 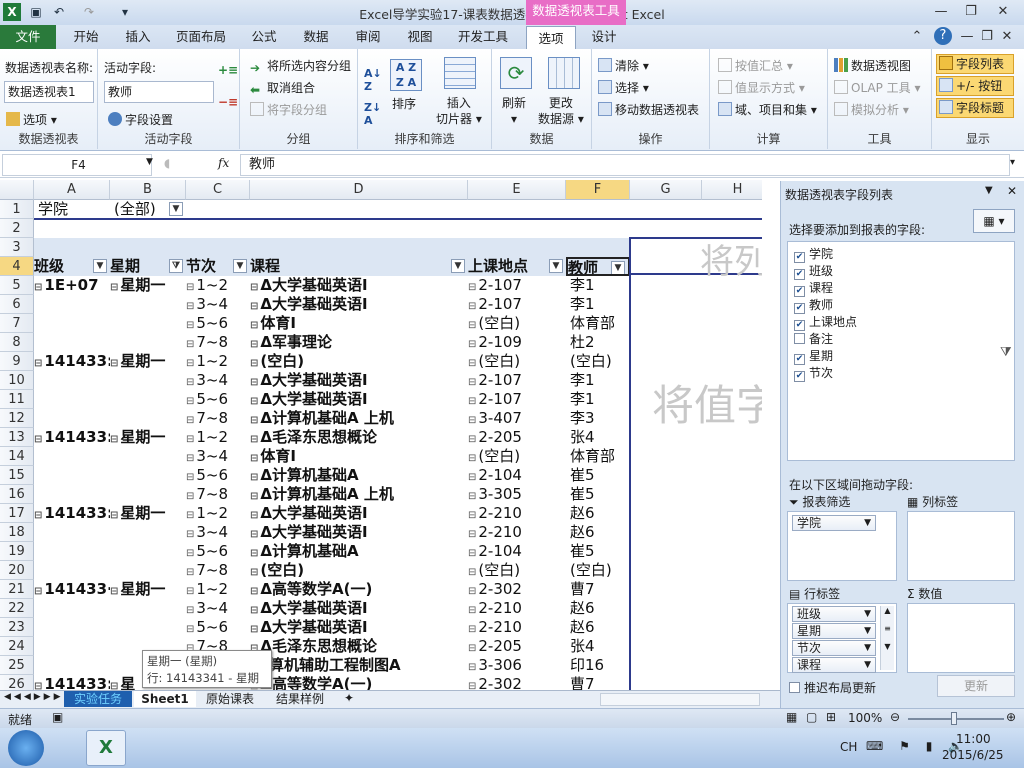 I want to click on field-item: ✔ 班级, so click(x=813, y=271).